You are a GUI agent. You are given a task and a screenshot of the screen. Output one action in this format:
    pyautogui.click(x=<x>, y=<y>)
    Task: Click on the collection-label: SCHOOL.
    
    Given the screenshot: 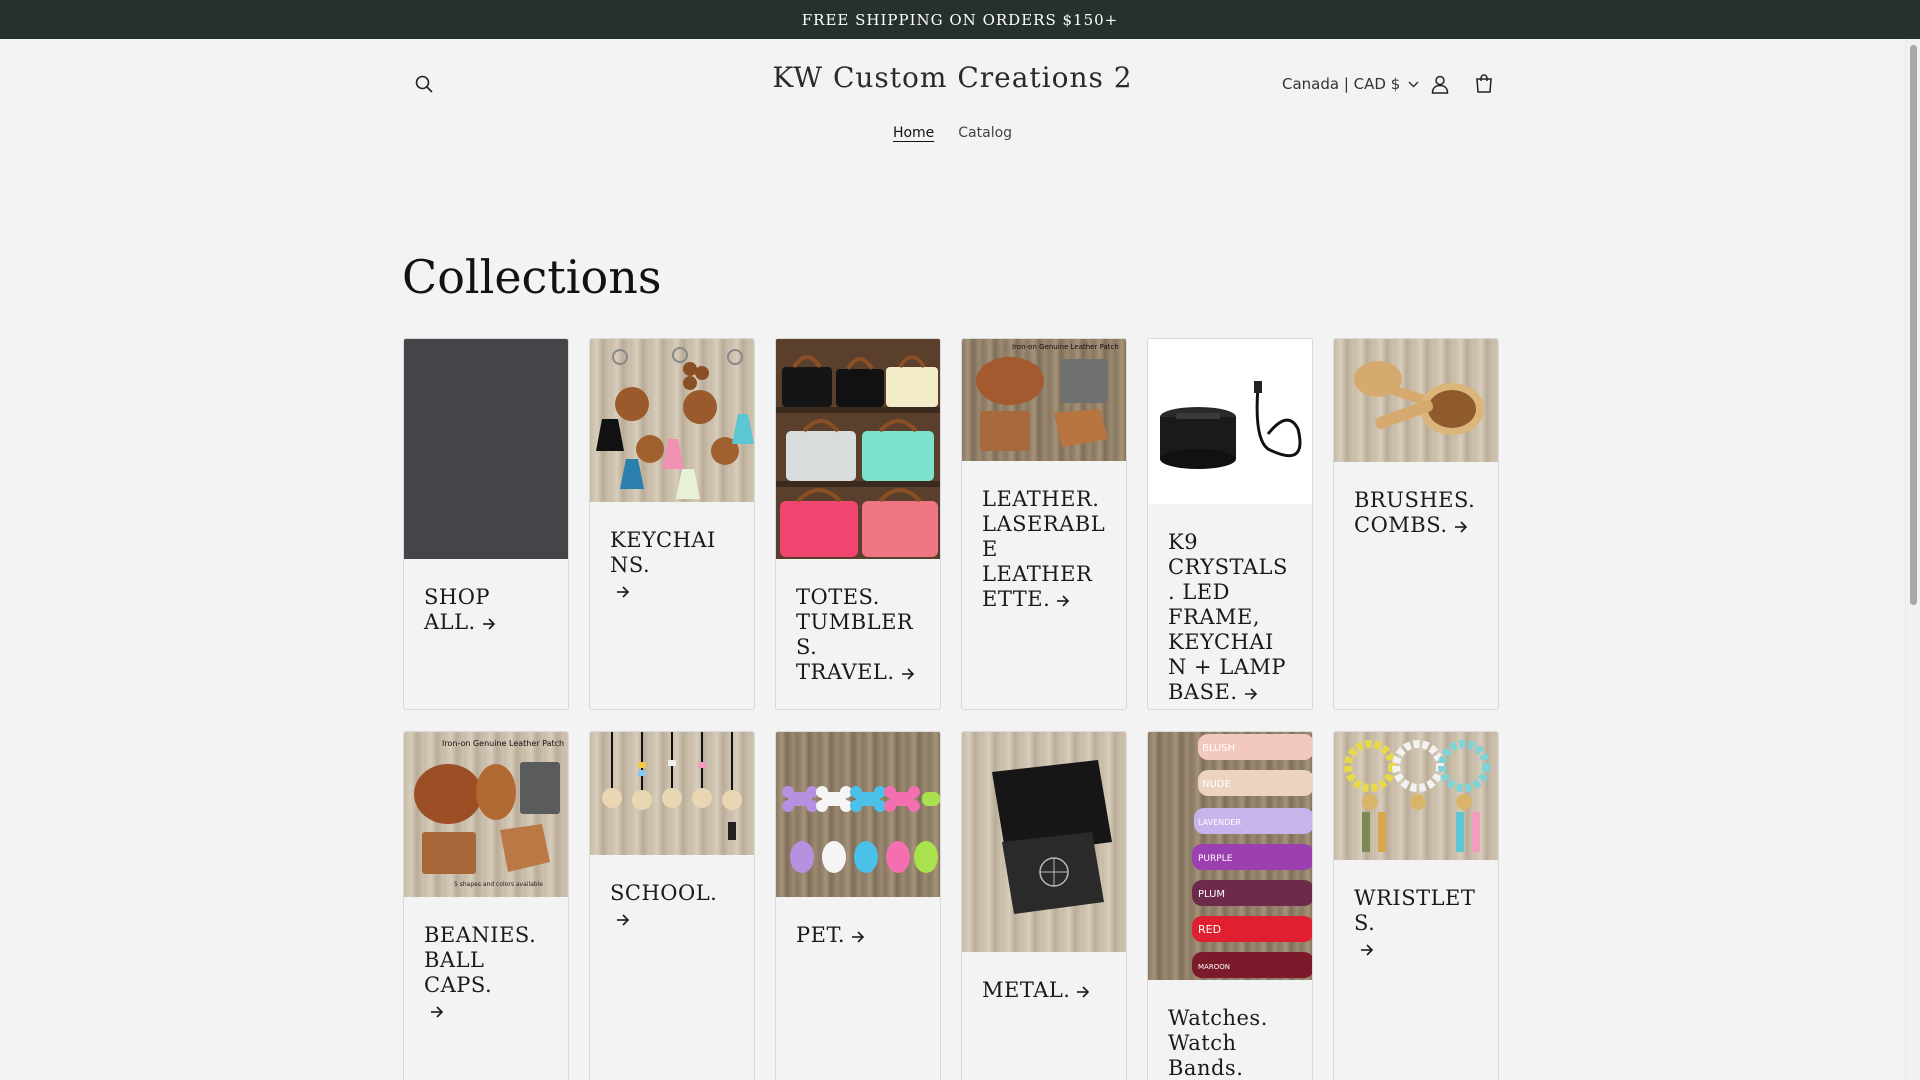 What is the action you would take?
    pyautogui.click(x=664, y=893)
    